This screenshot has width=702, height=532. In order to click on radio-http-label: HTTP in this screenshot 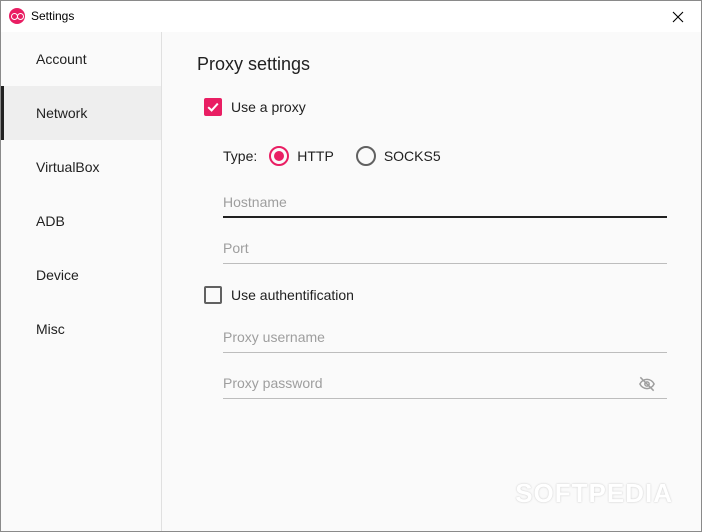, I will do `click(315, 156)`.